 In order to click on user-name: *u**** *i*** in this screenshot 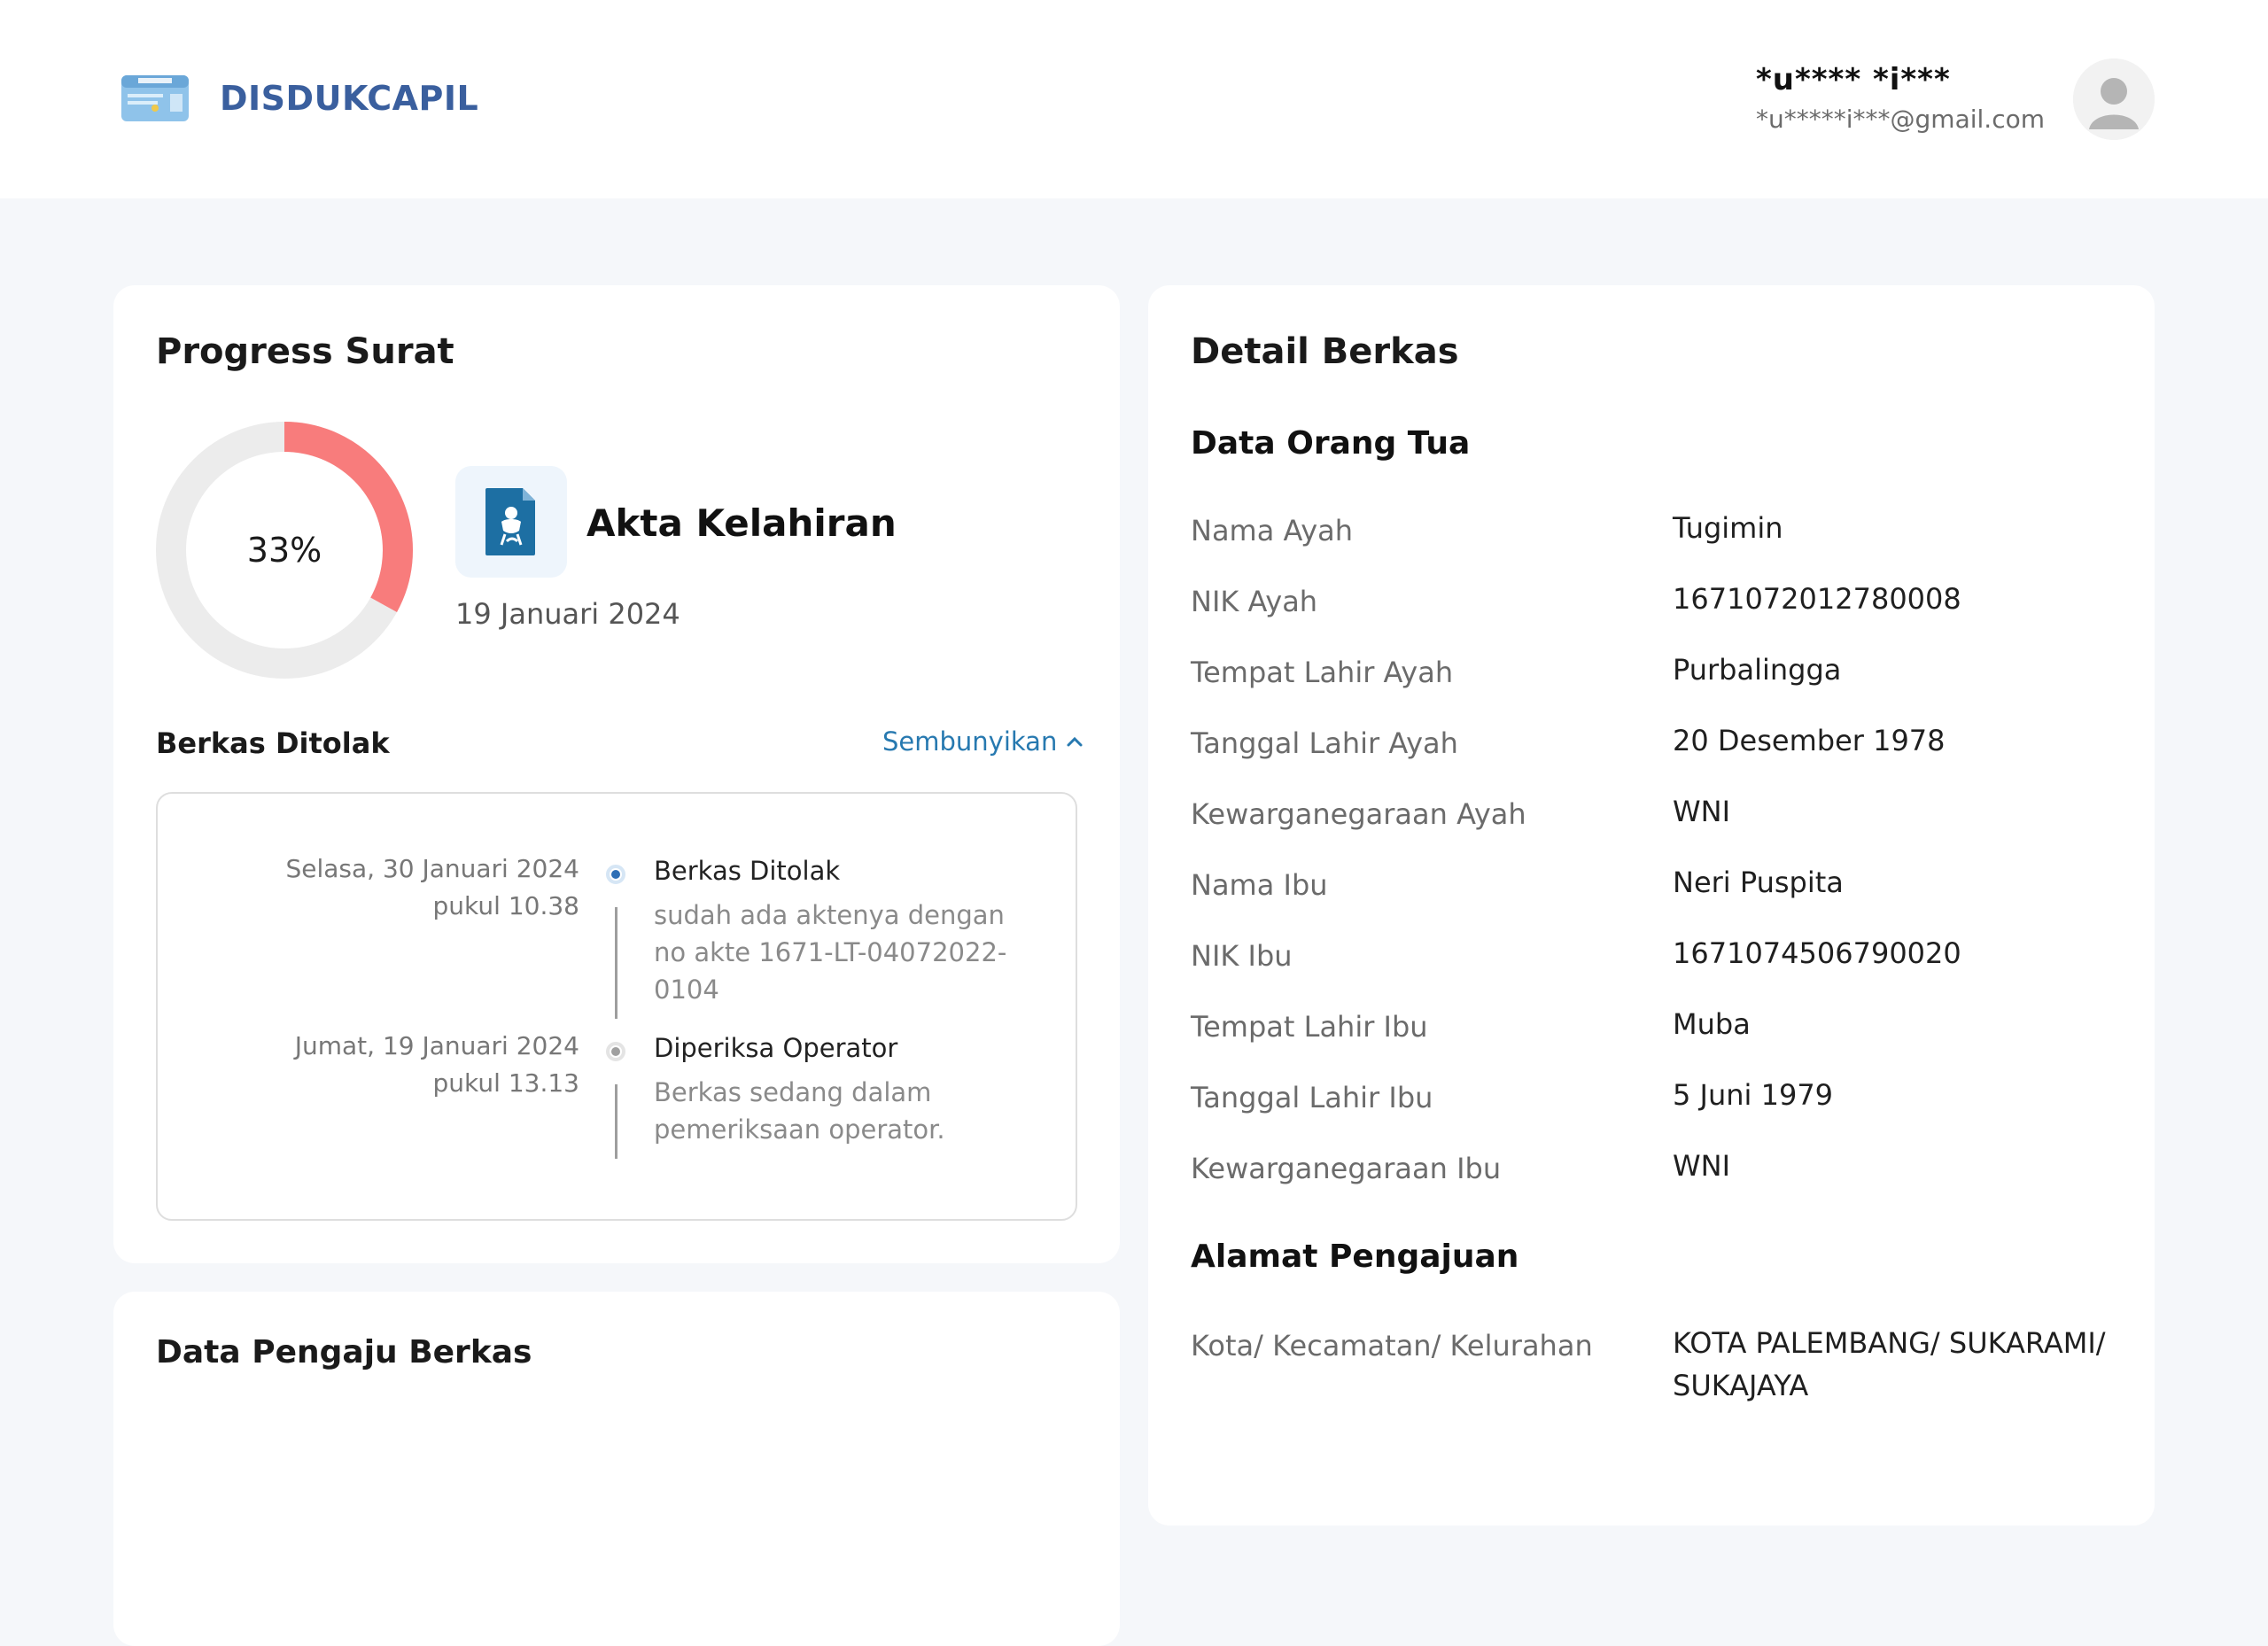, I will do `click(1853, 79)`.